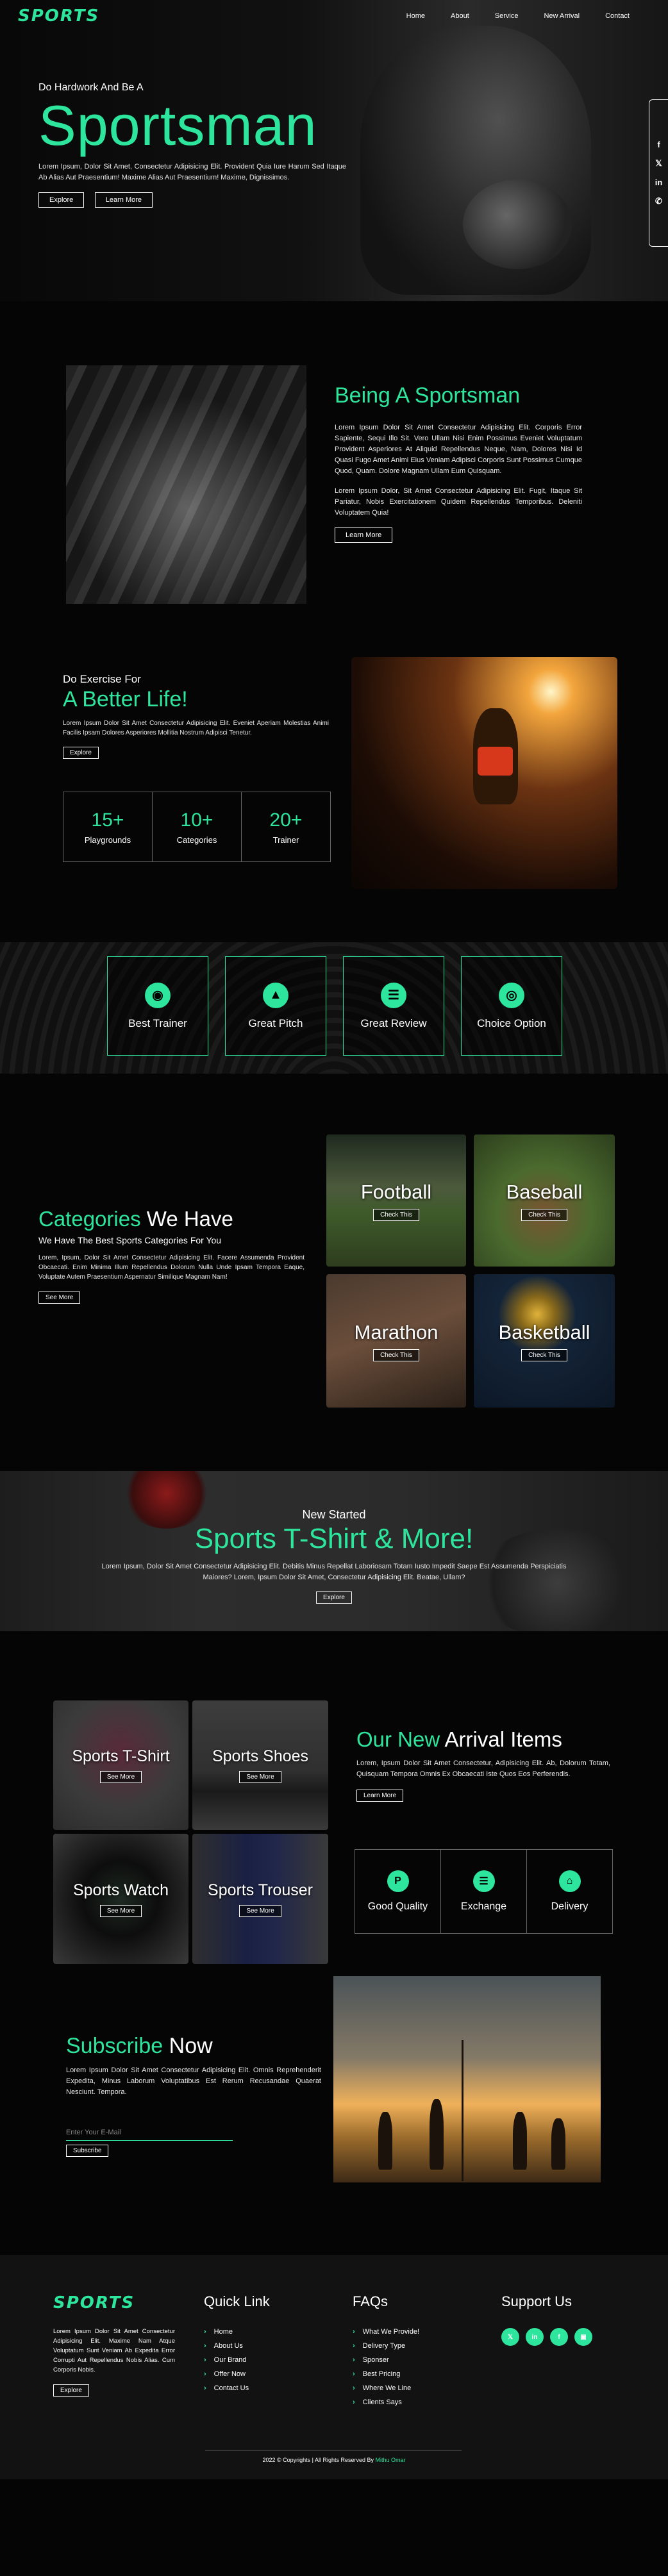  I want to click on exercise-title: A Better Life!, so click(126, 699).